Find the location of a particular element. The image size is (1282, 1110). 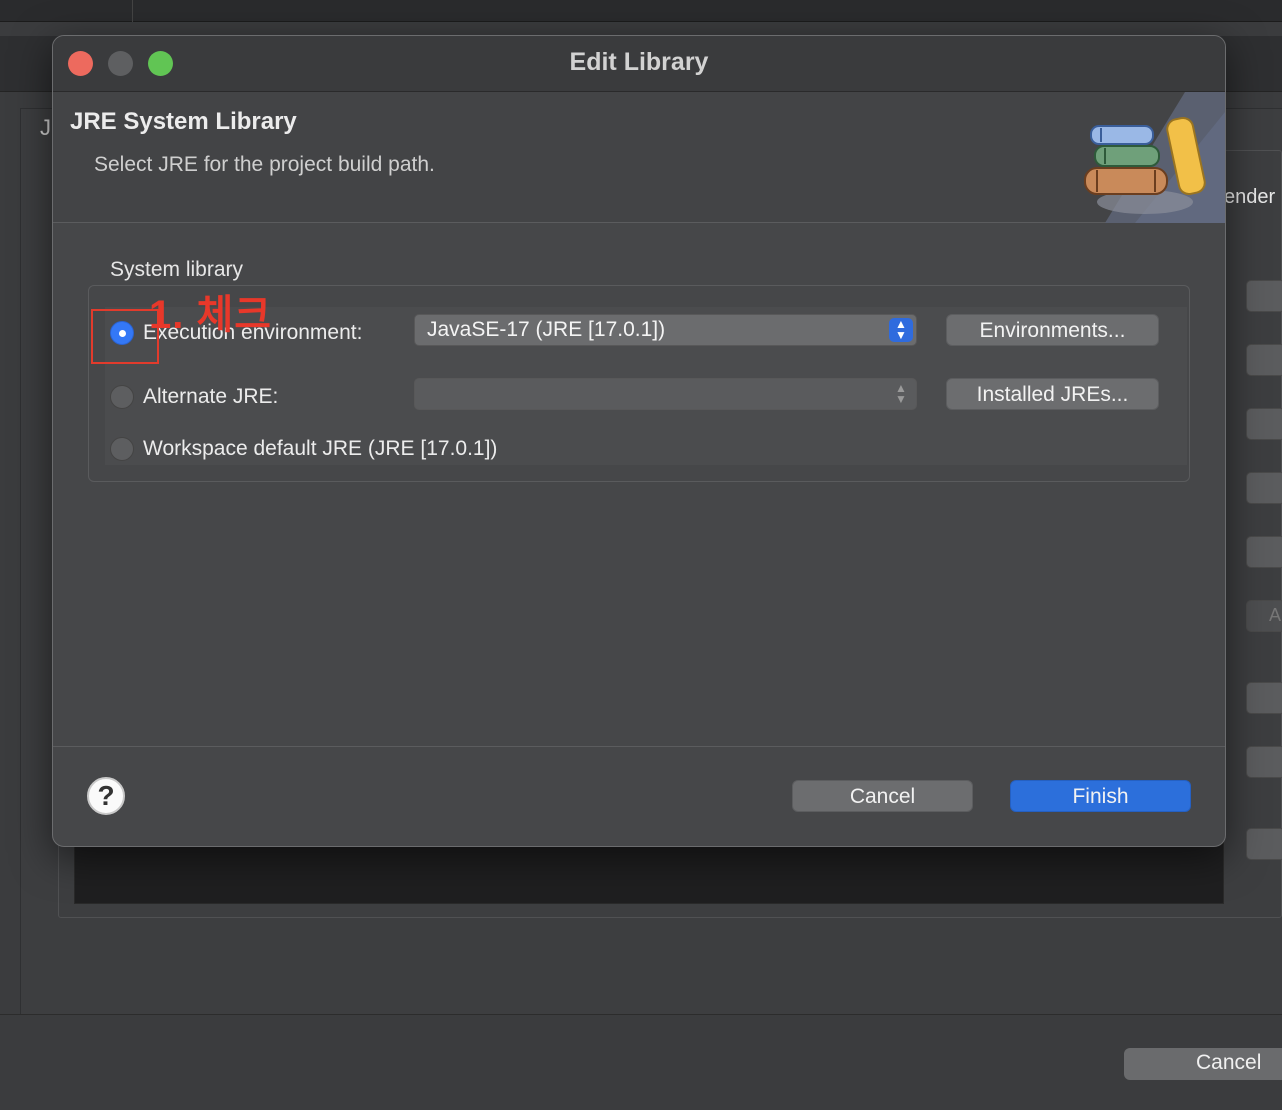

alternate-jre-radio is located at coordinates (122, 397).